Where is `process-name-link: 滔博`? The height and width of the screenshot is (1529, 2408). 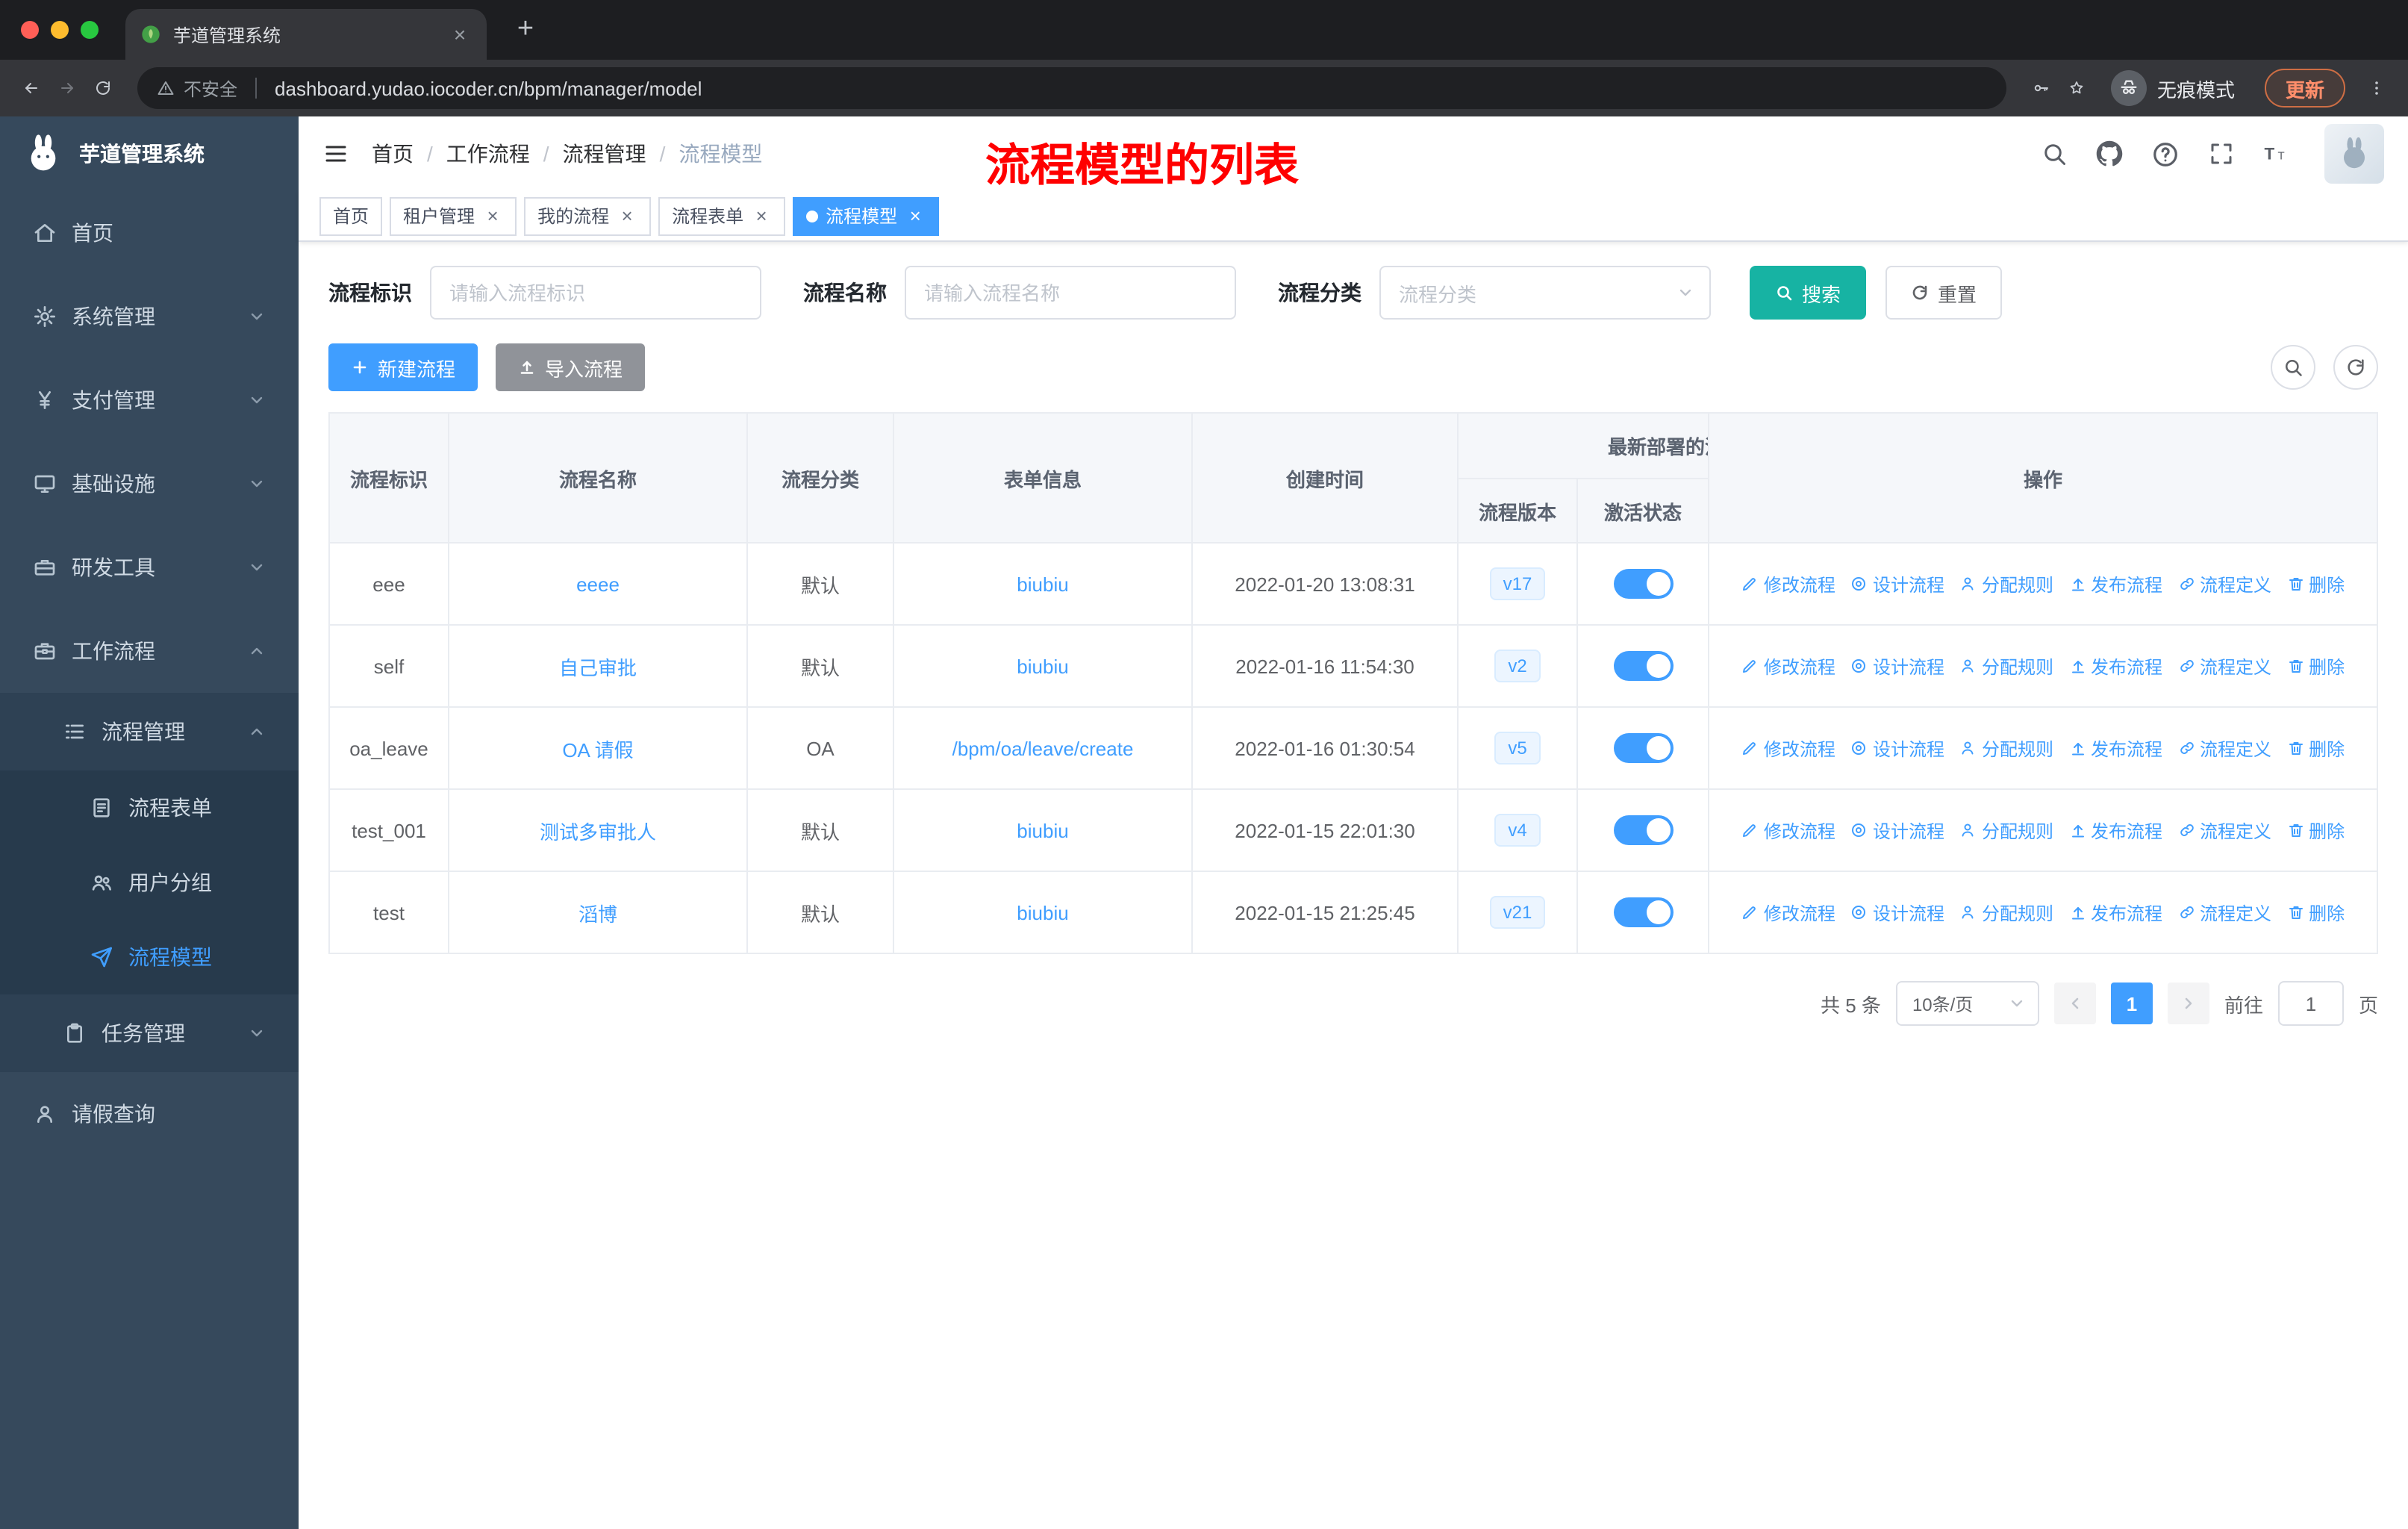 process-name-link: 滔博 is located at coordinates (597, 914).